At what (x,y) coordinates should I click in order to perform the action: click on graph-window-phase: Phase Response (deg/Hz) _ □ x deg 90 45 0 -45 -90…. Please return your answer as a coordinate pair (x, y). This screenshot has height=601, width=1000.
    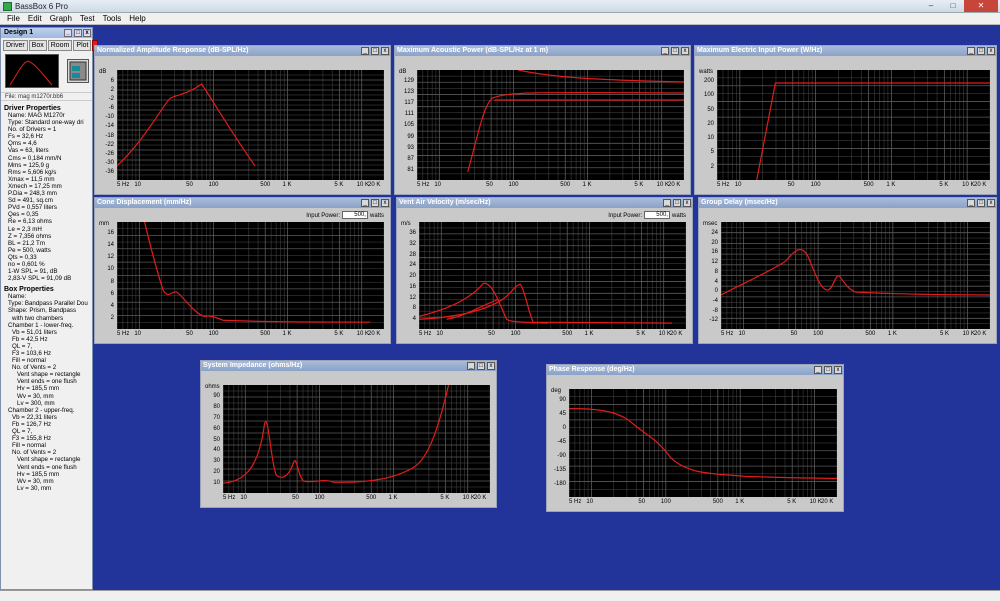
    Looking at the image, I should click on (695, 438).